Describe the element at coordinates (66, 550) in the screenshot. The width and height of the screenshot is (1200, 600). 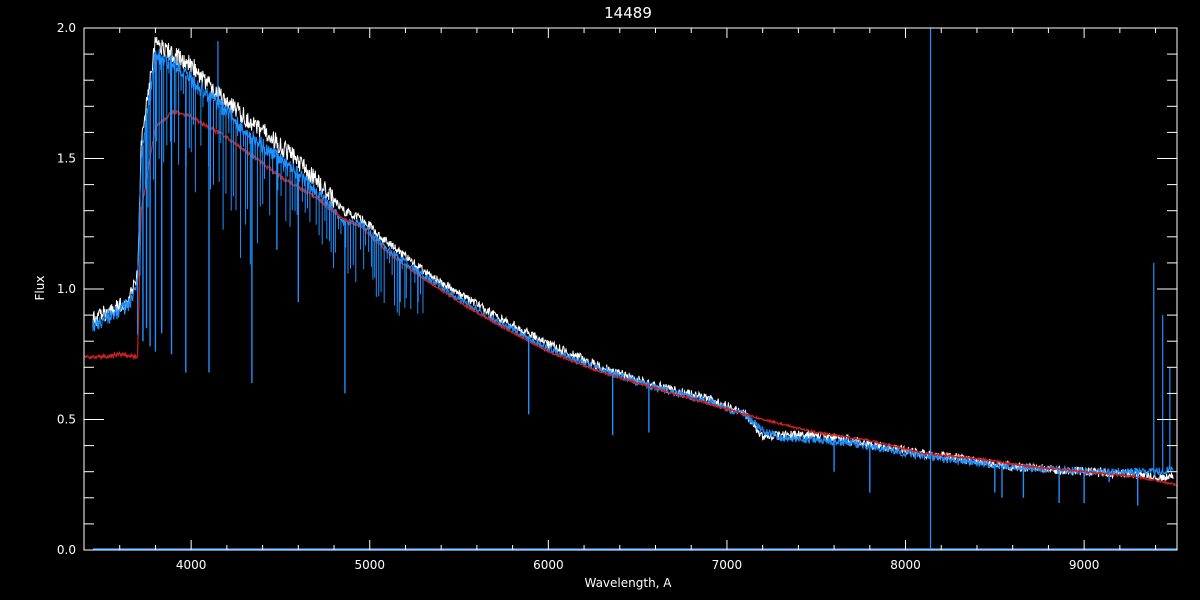
I see `y-tick-label: 0.0` at that location.